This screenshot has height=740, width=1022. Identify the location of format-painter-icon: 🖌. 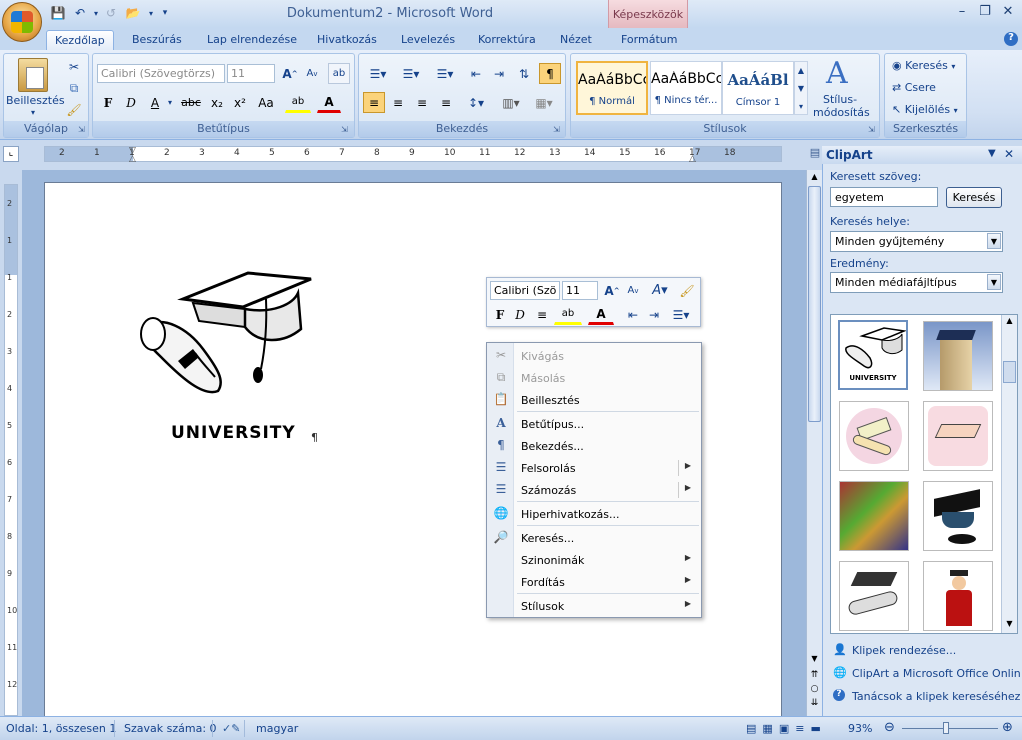
(74, 109).